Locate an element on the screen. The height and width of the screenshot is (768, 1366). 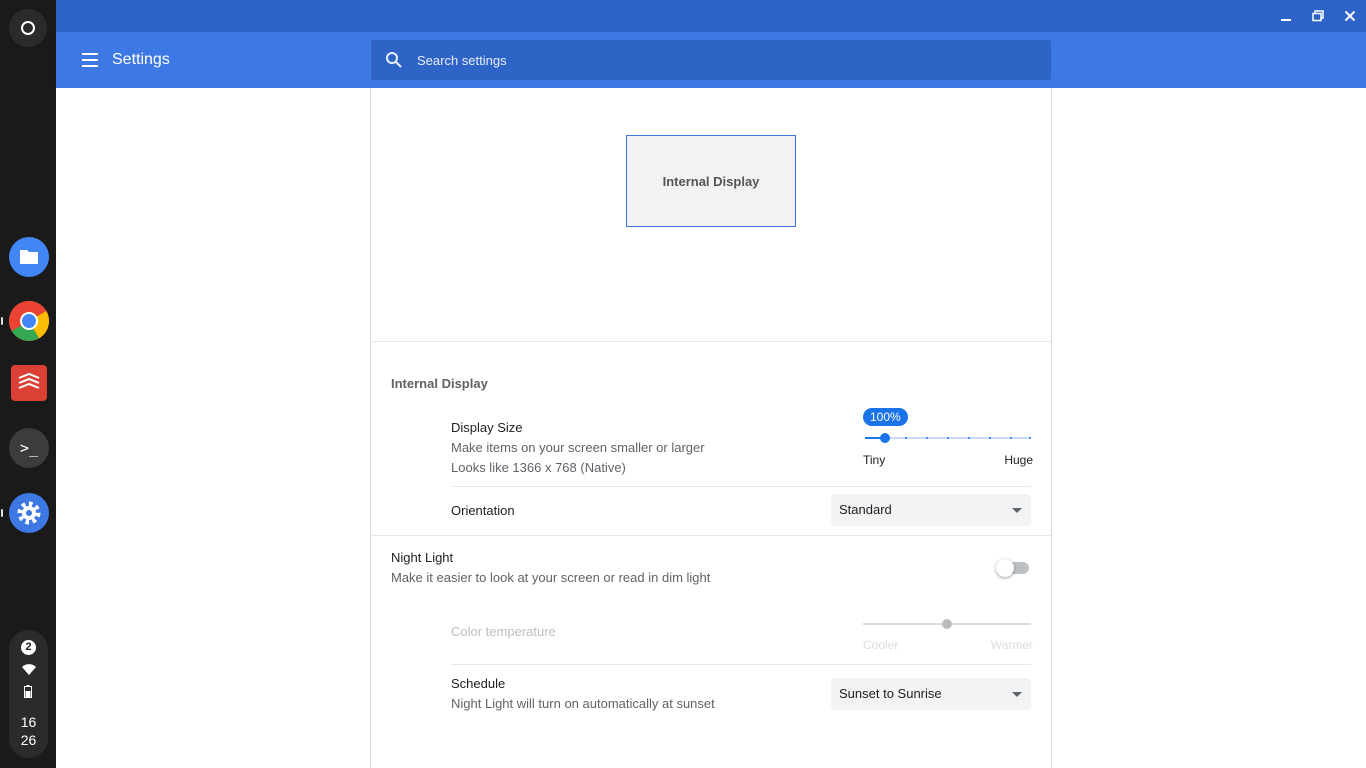
status-area: 2 16 26 is located at coordinates (28, 694).